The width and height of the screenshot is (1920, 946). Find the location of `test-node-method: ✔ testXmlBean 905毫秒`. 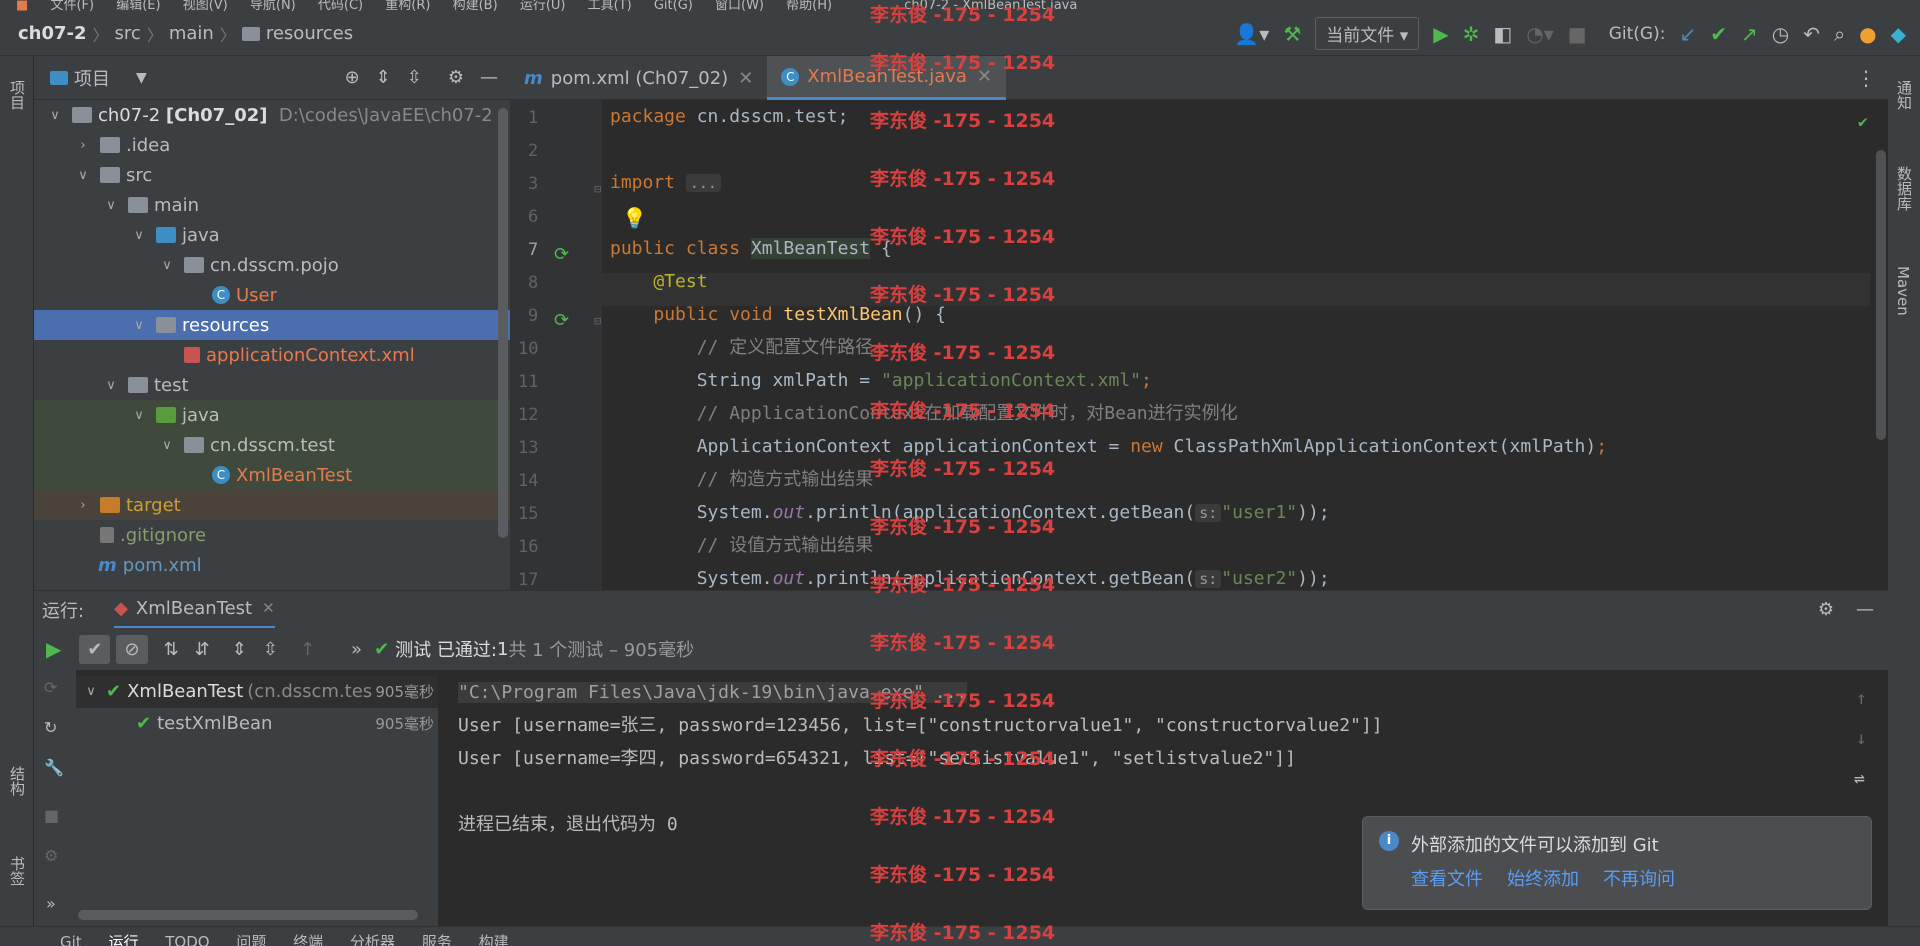

test-node-method: ✔ testXmlBean 905毫秒 is located at coordinates (257, 723).